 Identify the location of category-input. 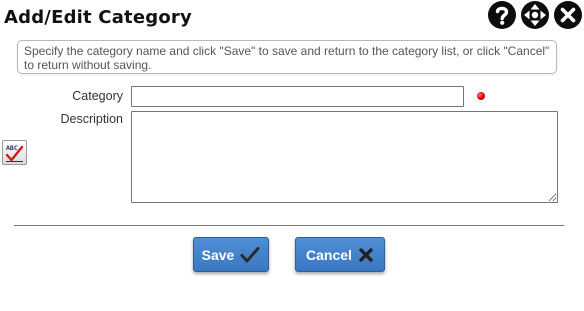
(297, 96).